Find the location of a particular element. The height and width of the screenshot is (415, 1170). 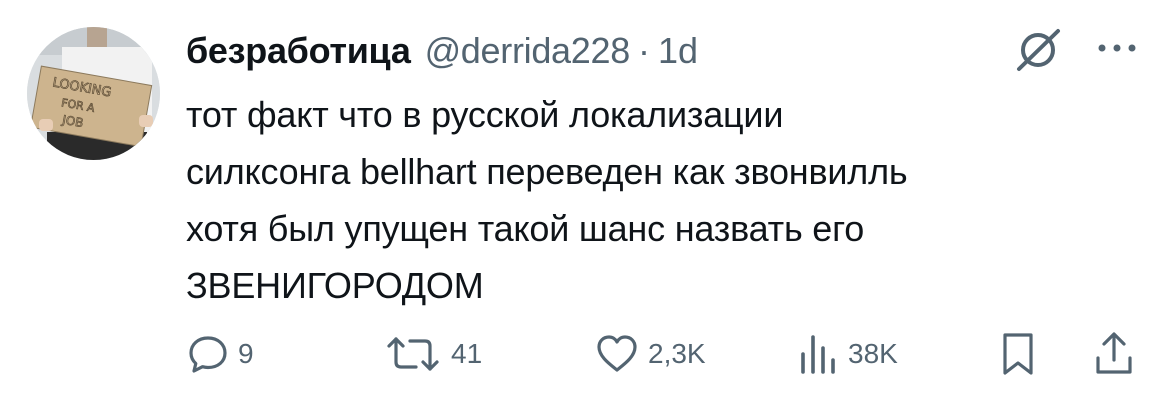

tweet-header: безработица @derrida228 · 1d is located at coordinates (442, 51).